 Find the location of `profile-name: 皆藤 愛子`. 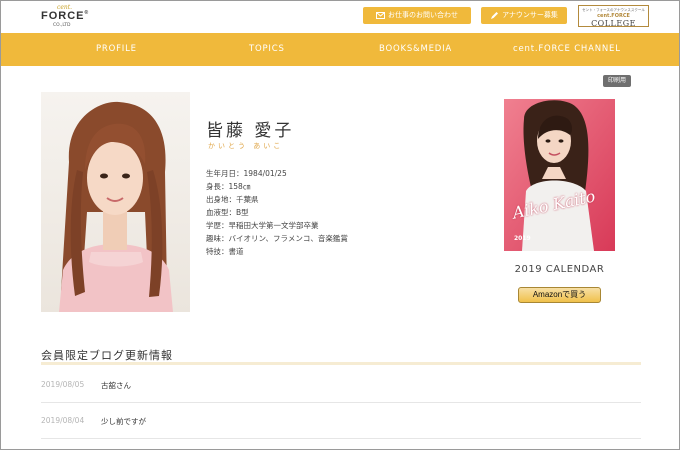

profile-name: 皆藤 愛子 is located at coordinates (250, 131).